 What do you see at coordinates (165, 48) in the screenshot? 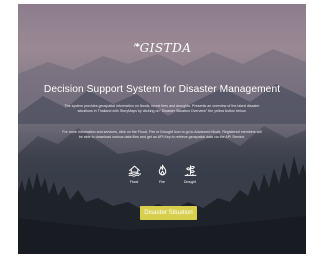
I see `logo-text: GISTDA` at bounding box center [165, 48].